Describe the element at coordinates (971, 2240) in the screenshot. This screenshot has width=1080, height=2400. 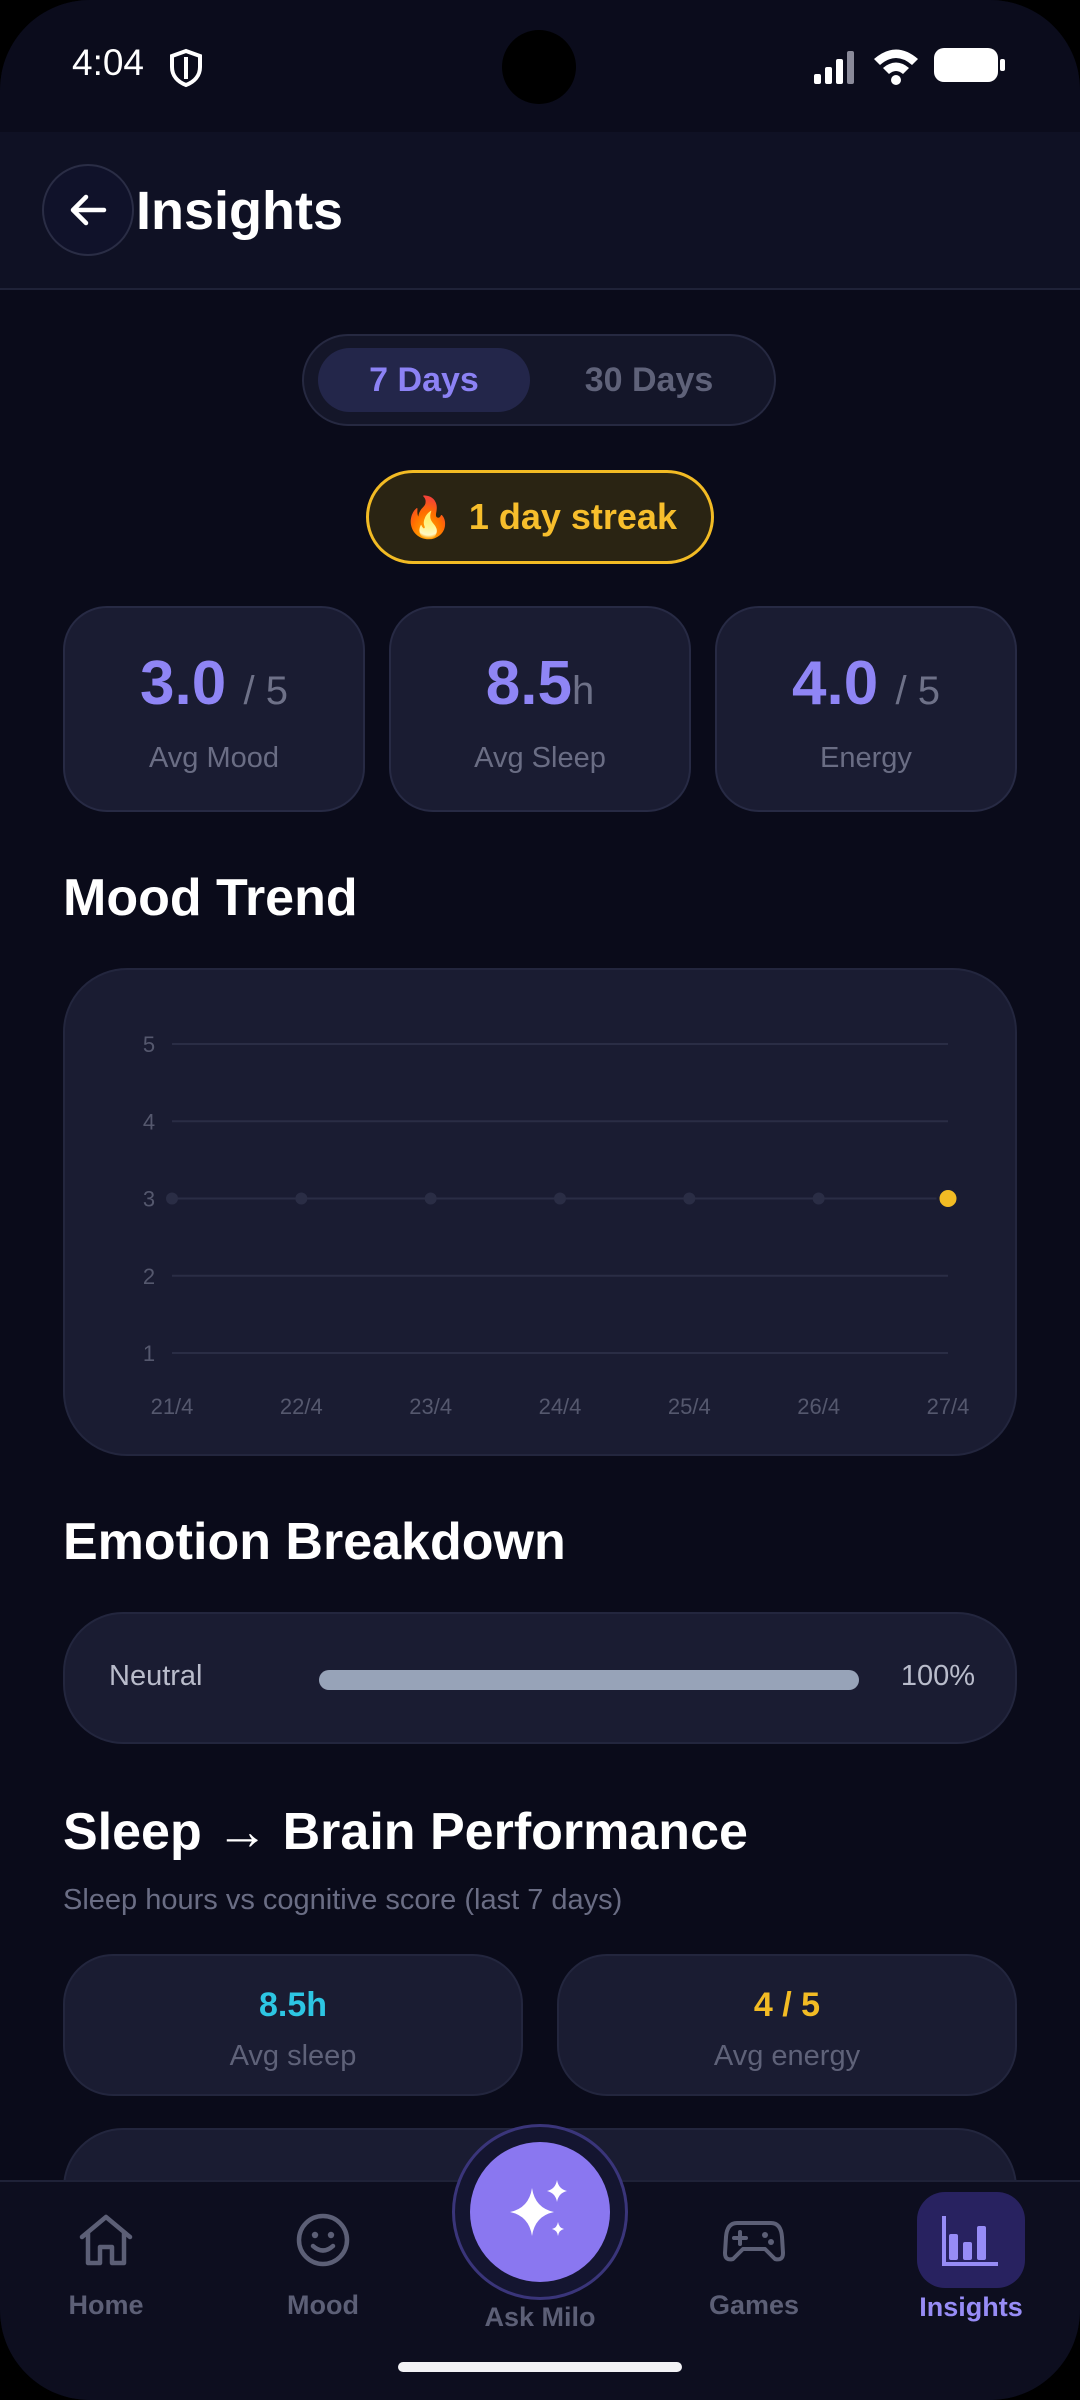
I see `bar-chart-icon` at that location.